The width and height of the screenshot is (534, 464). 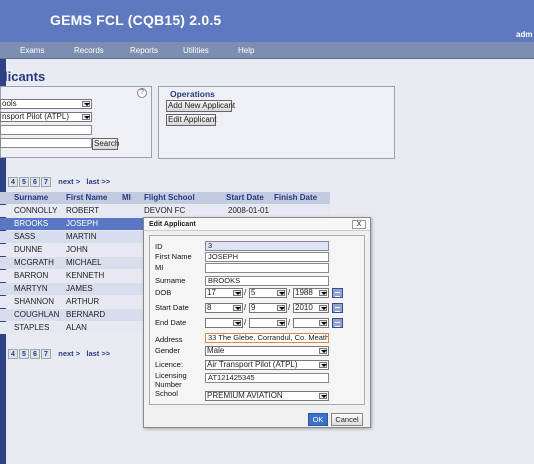 What do you see at coordinates (524, 34) in the screenshot?
I see `current-user: adm` at bounding box center [524, 34].